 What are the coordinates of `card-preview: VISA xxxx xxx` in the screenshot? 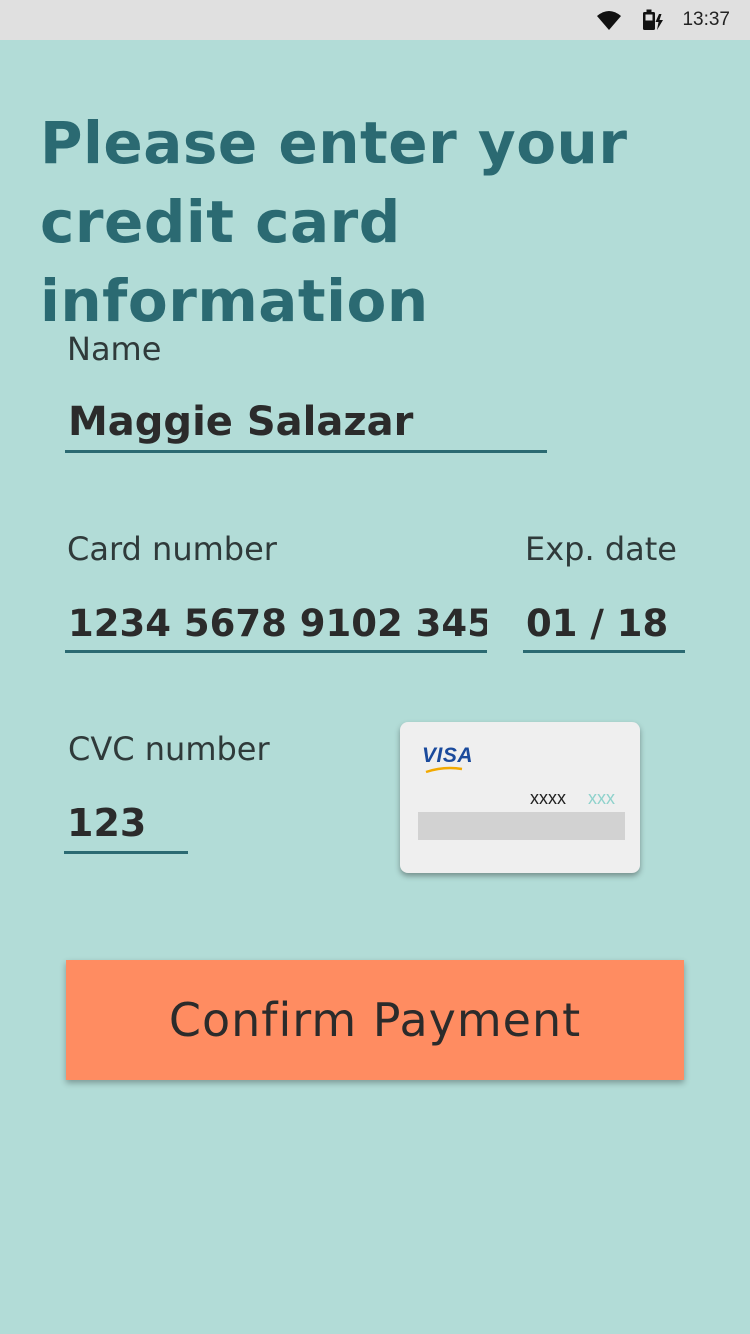 It's located at (520, 797).